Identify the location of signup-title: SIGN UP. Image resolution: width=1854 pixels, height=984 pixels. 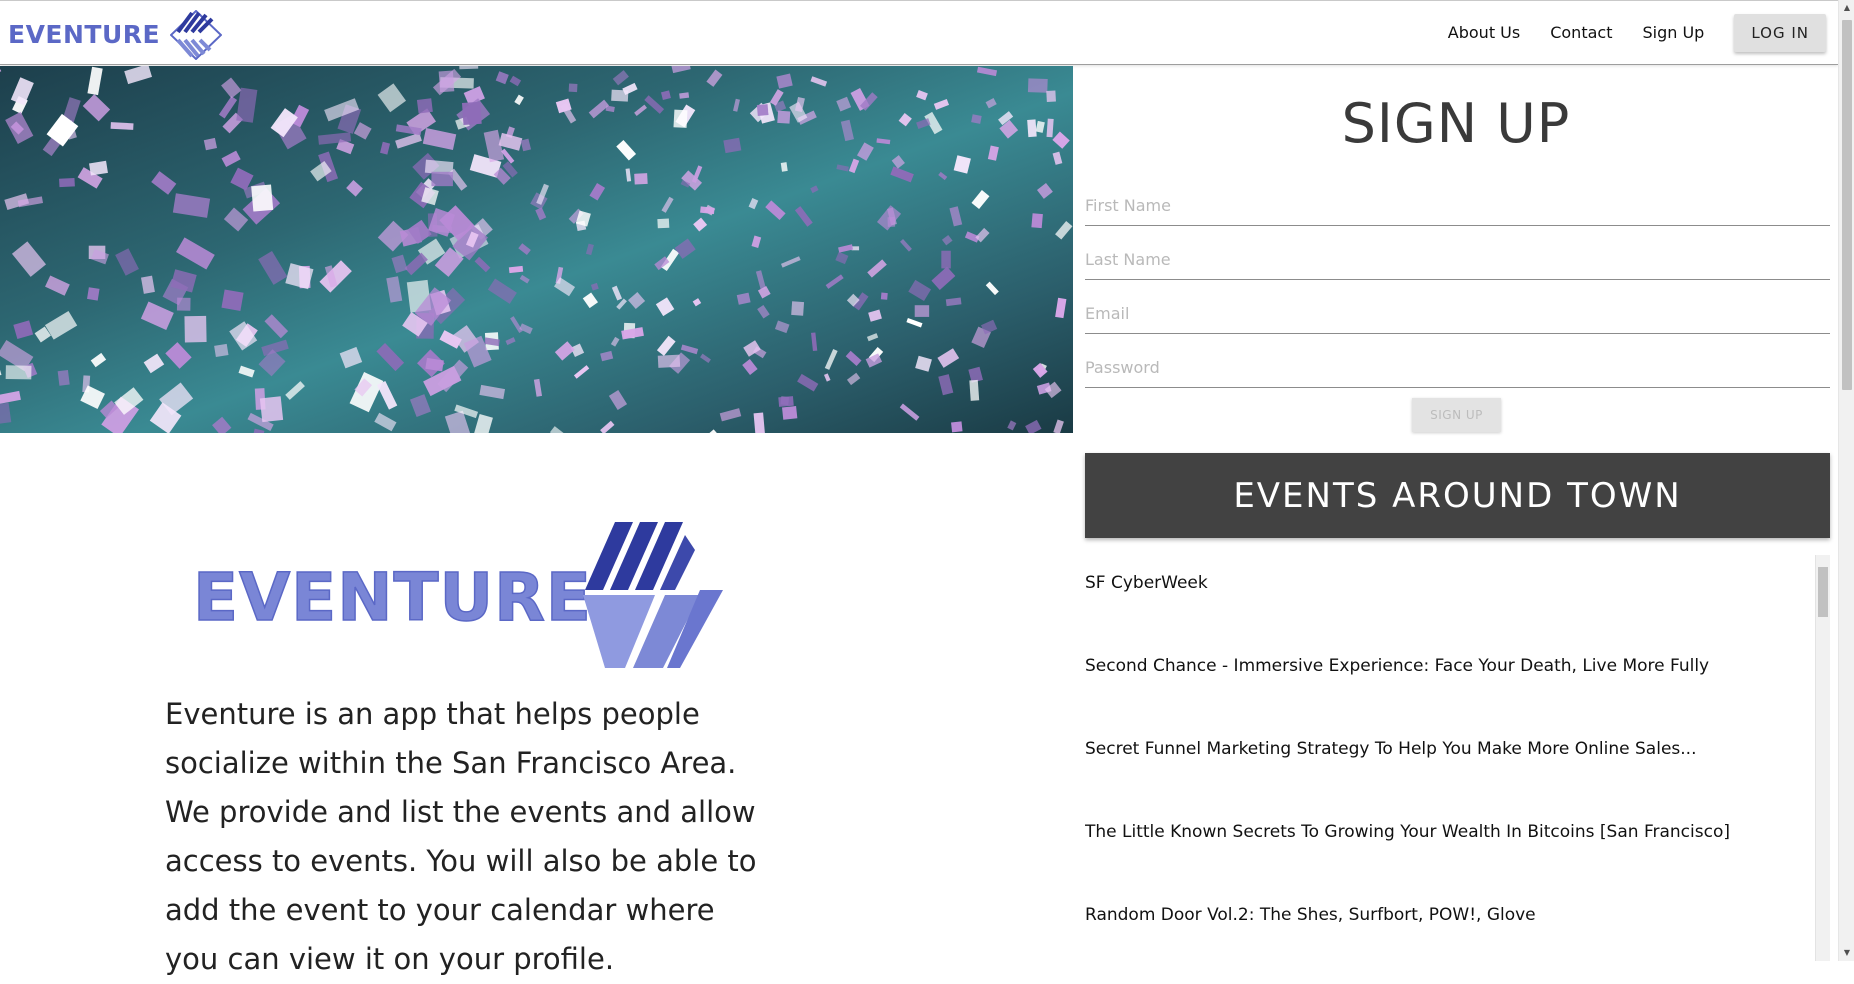
(1456, 123).